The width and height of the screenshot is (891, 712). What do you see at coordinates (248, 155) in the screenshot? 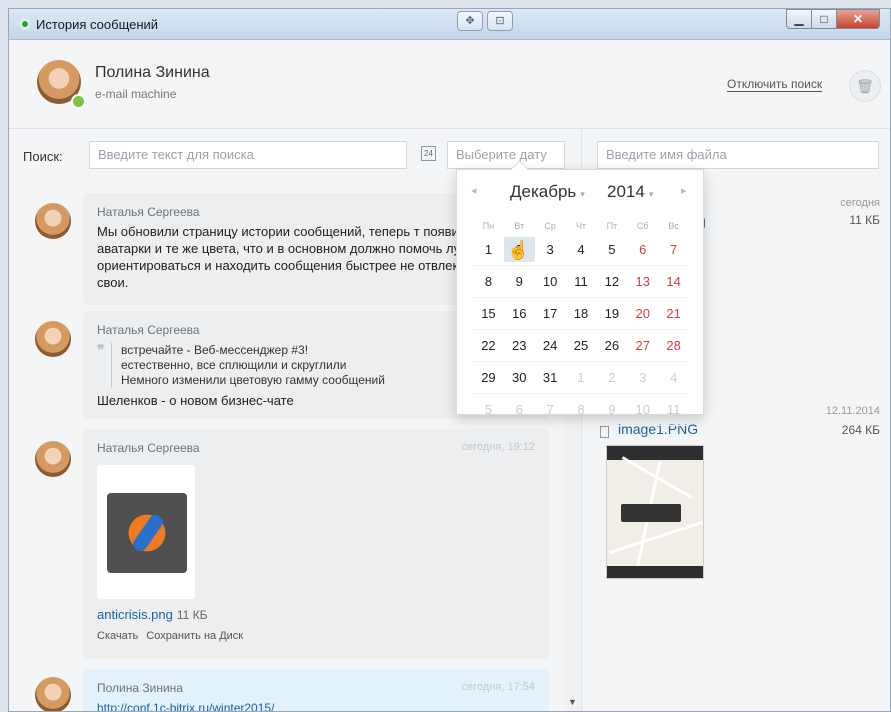
I see `search-input: Введите текст для поиска` at bounding box center [248, 155].